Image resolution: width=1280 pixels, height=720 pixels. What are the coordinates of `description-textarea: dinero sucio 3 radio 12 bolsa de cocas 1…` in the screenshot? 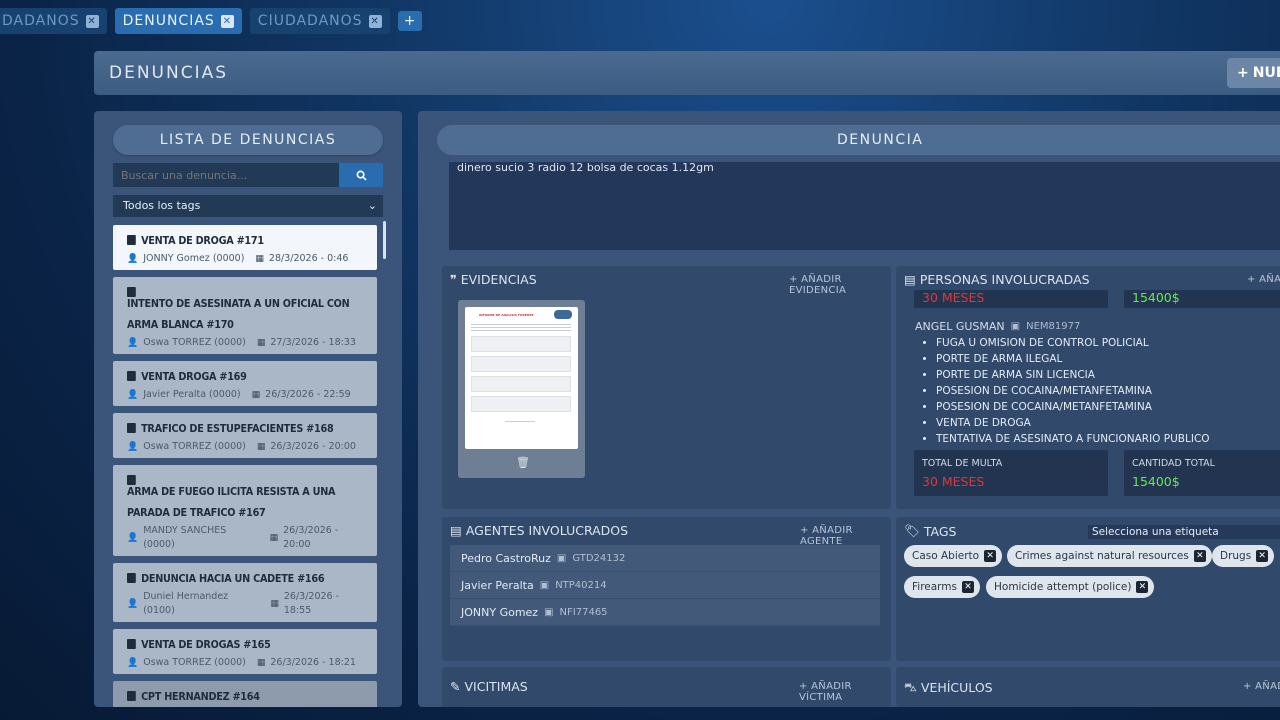 It's located at (864, 206).